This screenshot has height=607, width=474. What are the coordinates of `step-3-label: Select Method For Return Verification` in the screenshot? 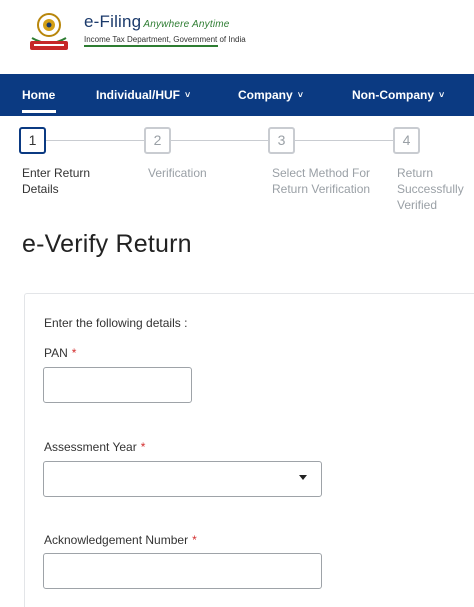 It's located at (321, 181).